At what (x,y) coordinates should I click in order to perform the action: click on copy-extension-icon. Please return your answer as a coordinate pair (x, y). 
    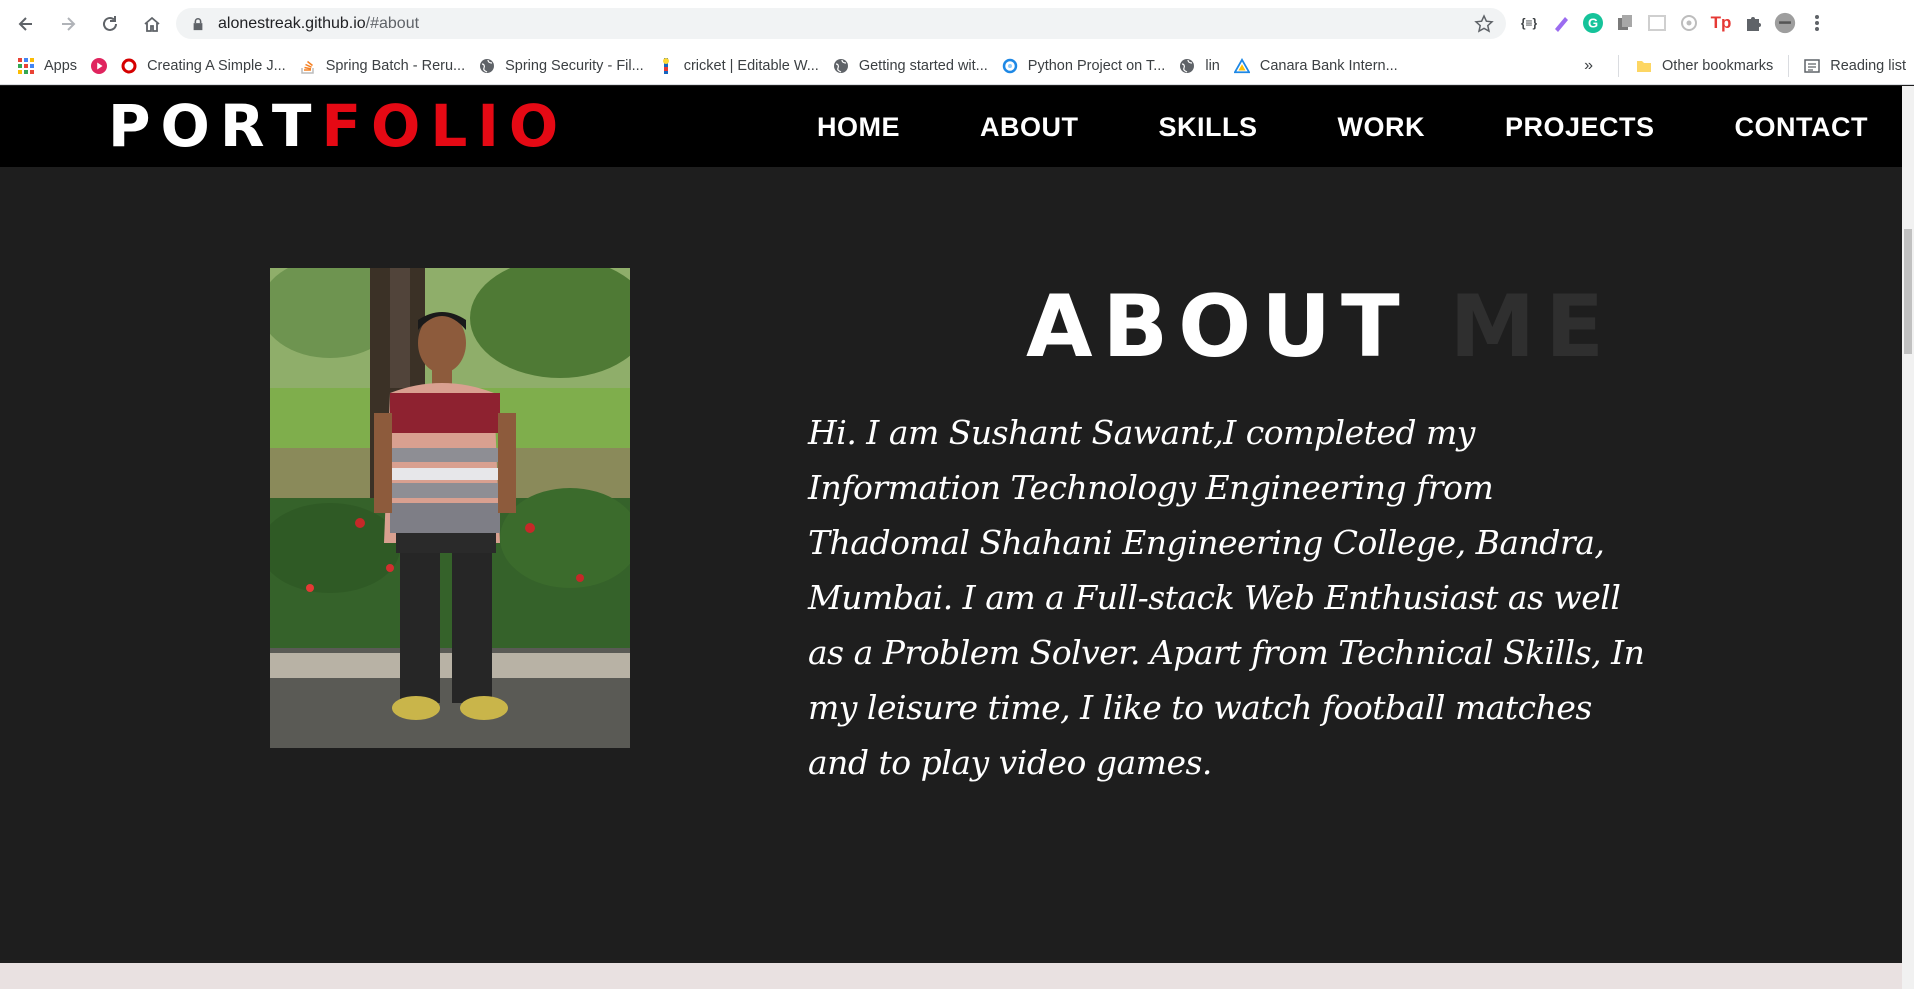
    Looking at the image, I should click on (1625, 23).